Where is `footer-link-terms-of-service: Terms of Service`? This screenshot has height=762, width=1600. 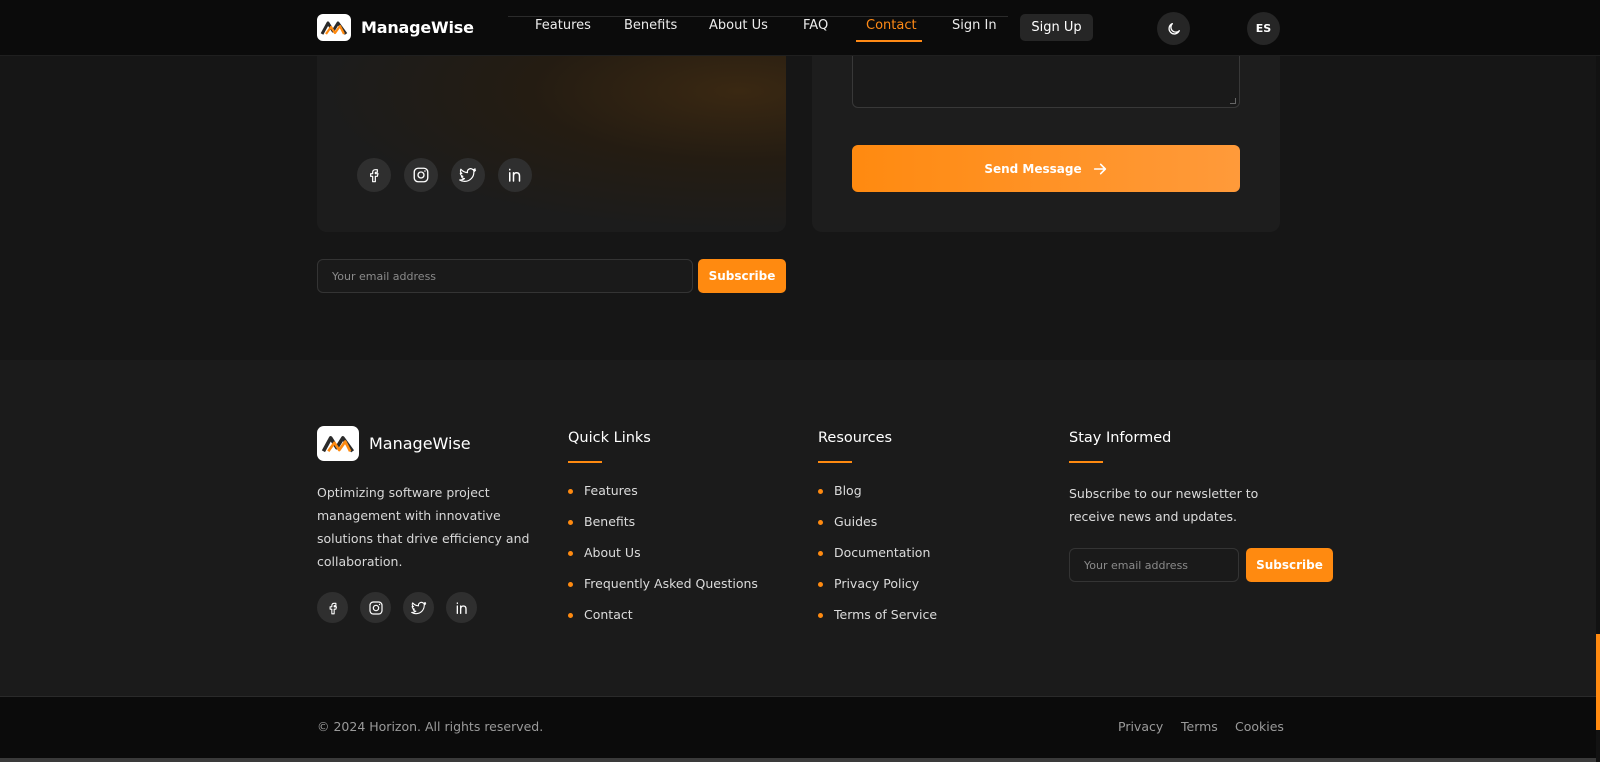
footer-link-terms-of-service: Terms of Service is located at coordinates (877, 621).